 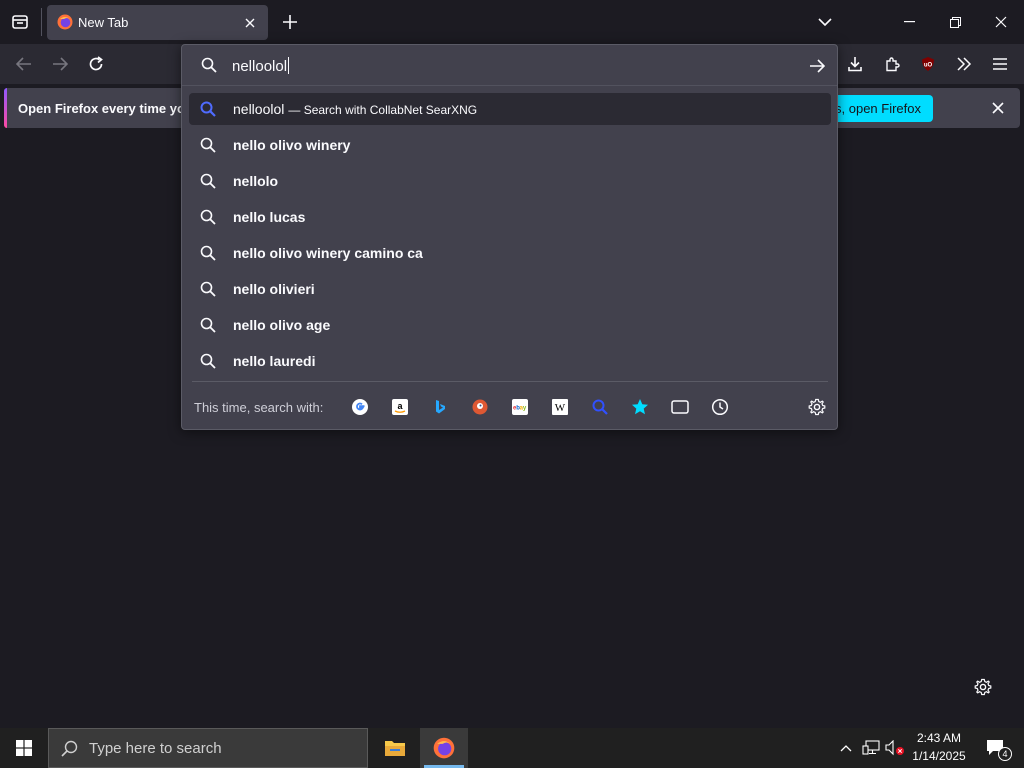 What do you see at coordinates (269, 217) in the screenshot?
I see `suggestion-text: nello lucas` at bounding box center [269, 217].